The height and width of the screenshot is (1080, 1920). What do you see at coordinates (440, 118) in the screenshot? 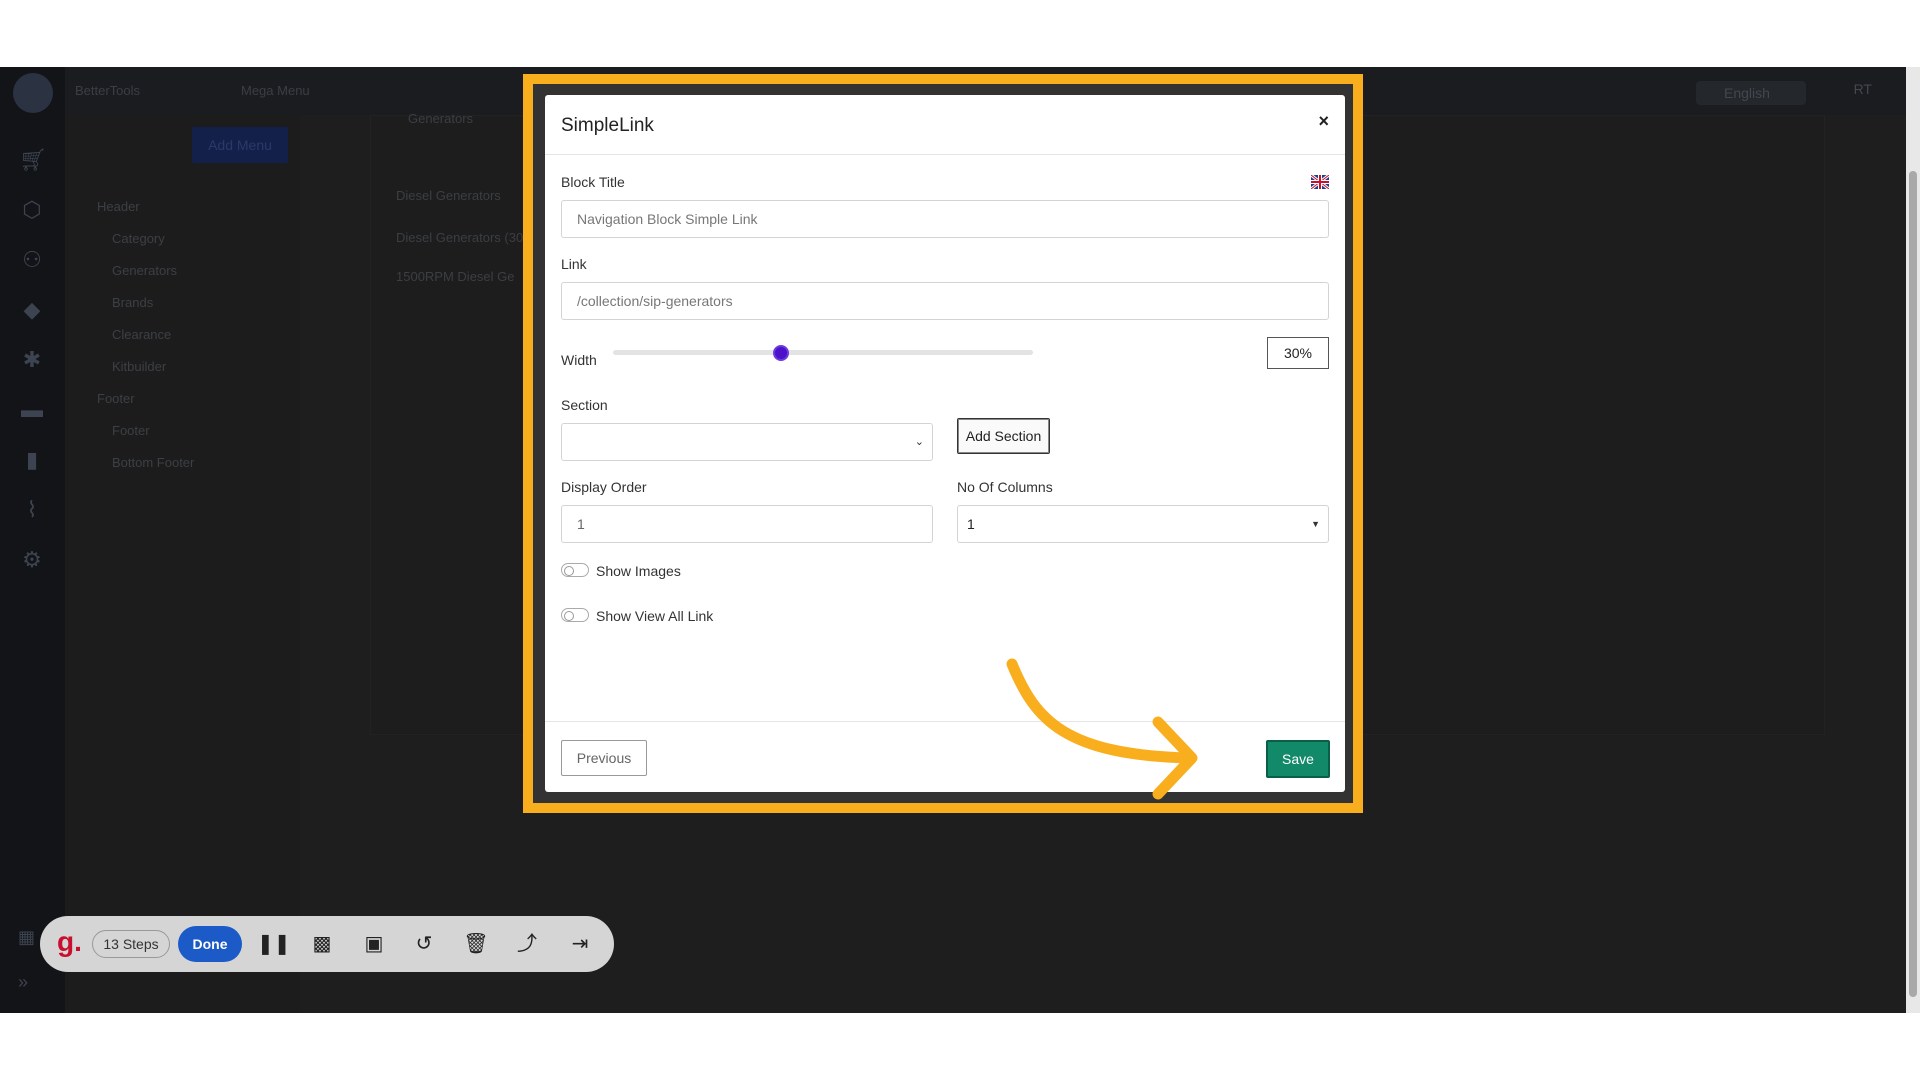
I see `tab-generators: Generators` at bounding box center [440, 118].